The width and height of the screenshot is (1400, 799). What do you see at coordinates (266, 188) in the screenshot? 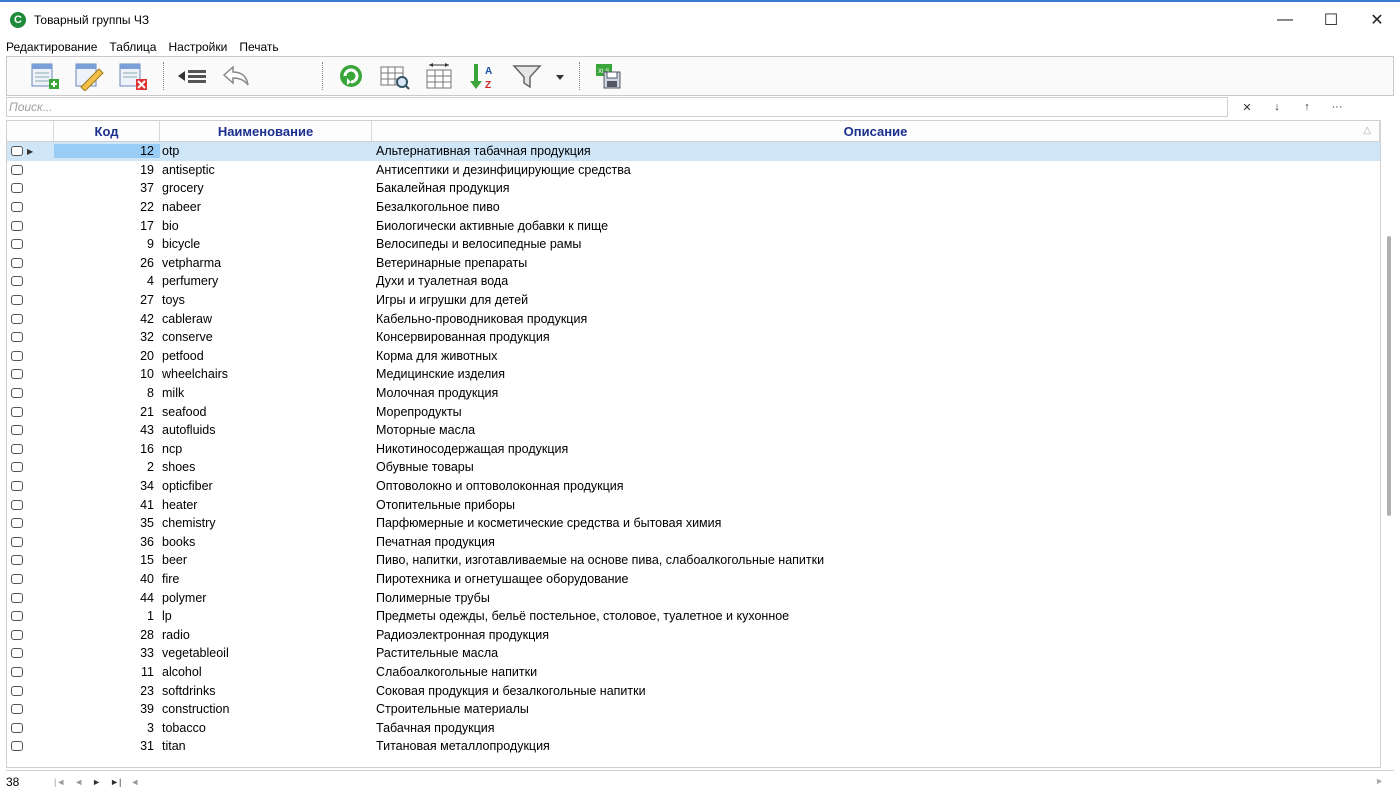
I see `cell-name: grocery` at bounding box center [266, 188].